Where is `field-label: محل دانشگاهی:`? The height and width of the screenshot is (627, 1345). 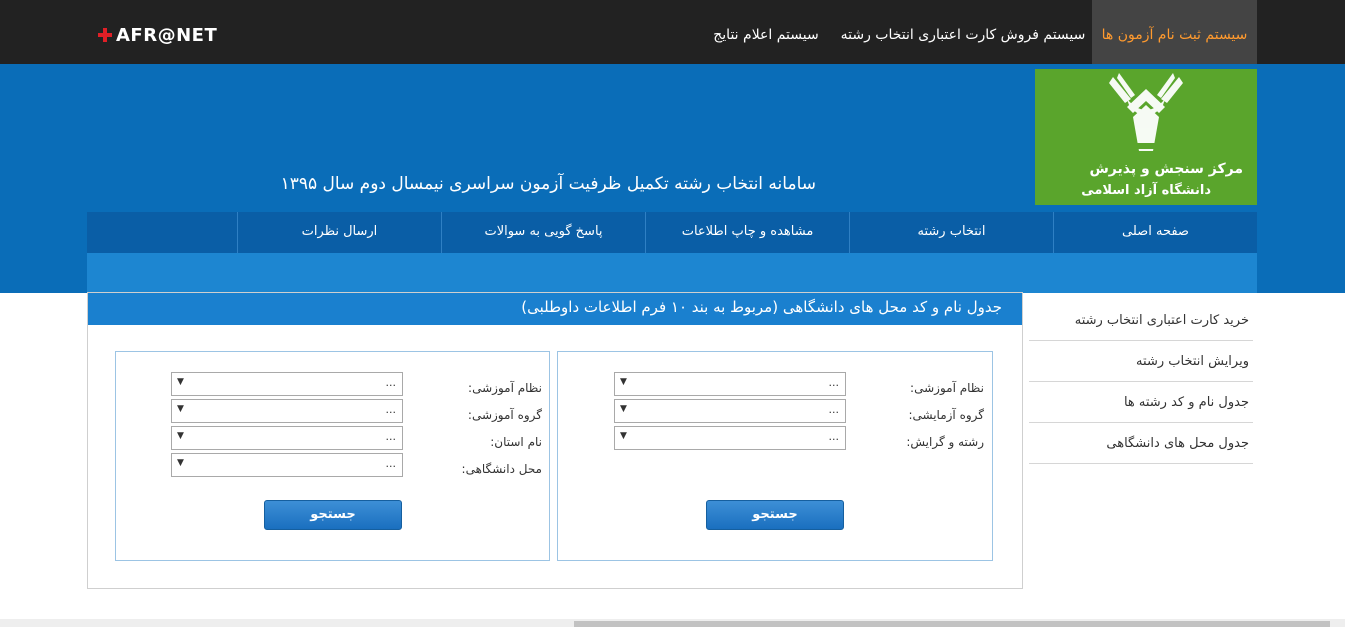 field-label: محل دانشگاهی: is located at coordinates (501, 469).